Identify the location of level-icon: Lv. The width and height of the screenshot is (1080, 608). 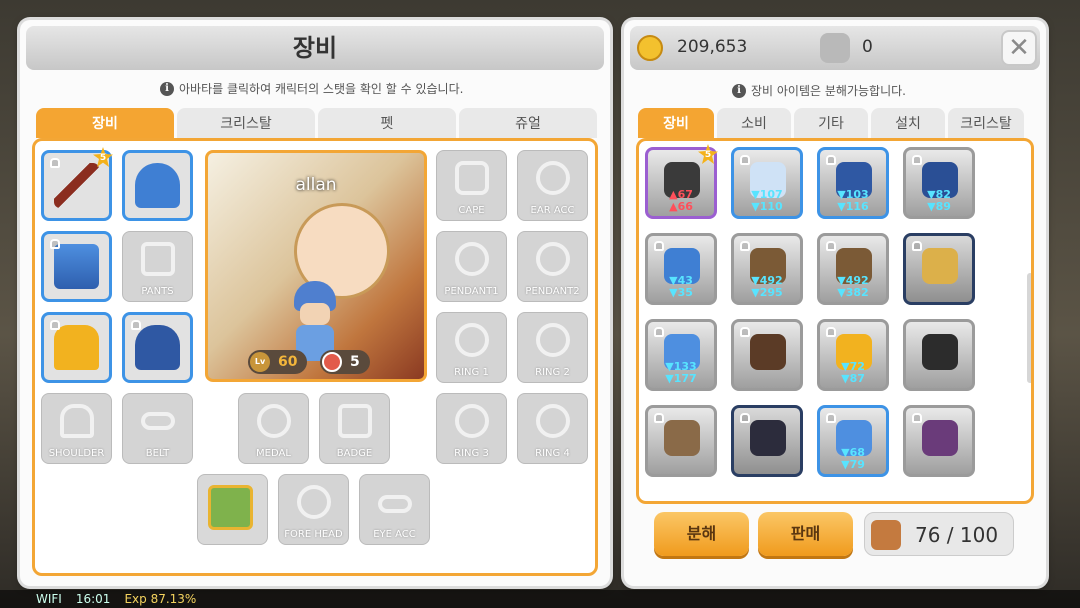
(260, 362).